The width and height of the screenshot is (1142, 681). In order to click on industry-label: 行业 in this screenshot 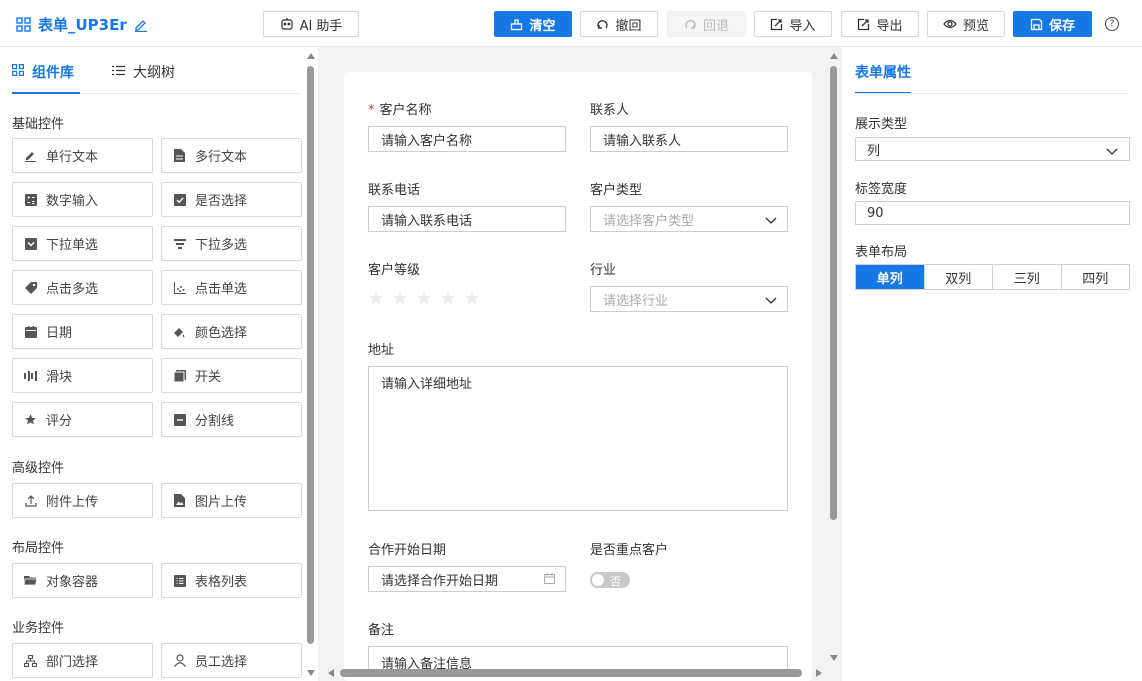, I will do `click(603, 270)`.